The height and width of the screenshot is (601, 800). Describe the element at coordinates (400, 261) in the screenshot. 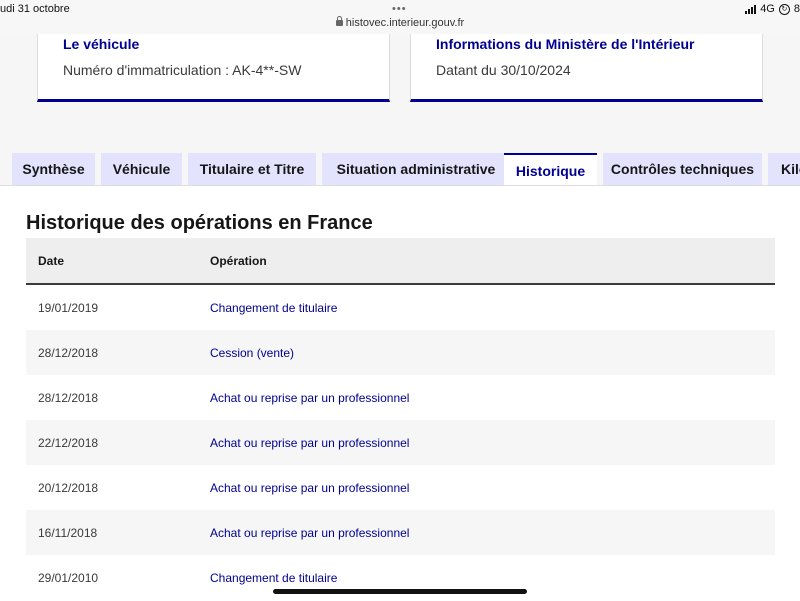

I see `table-header: Date Opération` at that location.